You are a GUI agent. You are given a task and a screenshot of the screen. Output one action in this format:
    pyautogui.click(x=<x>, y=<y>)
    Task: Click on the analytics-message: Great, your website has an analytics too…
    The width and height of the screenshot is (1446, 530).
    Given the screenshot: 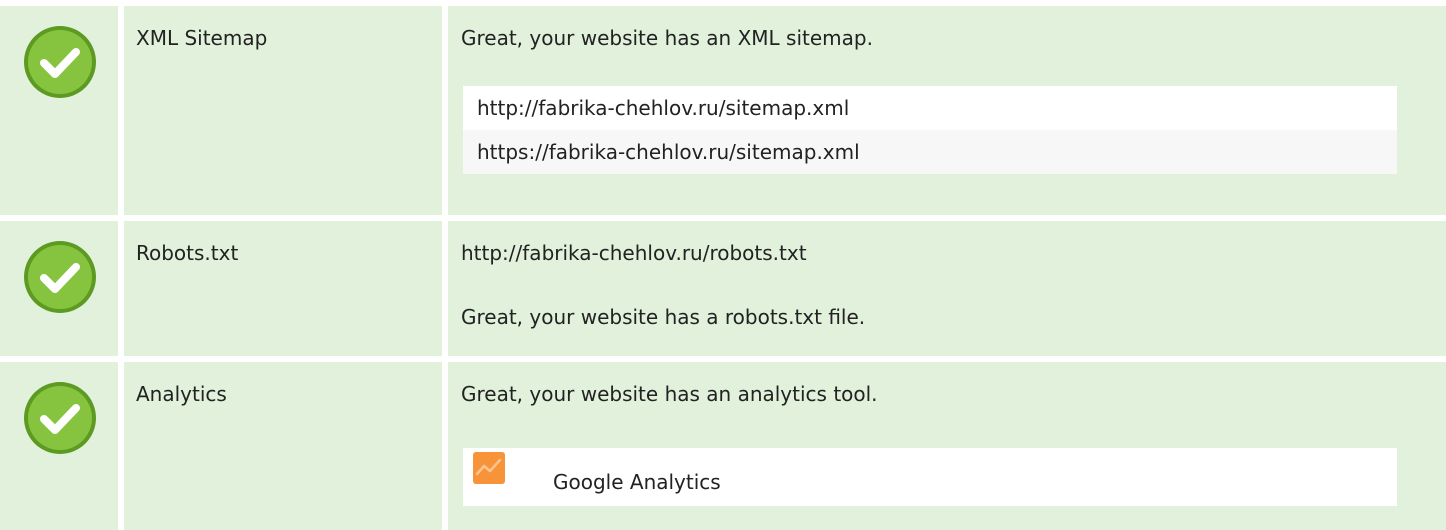 What is the action you would take?
    pyautogui.click(x=669, y=394)
    